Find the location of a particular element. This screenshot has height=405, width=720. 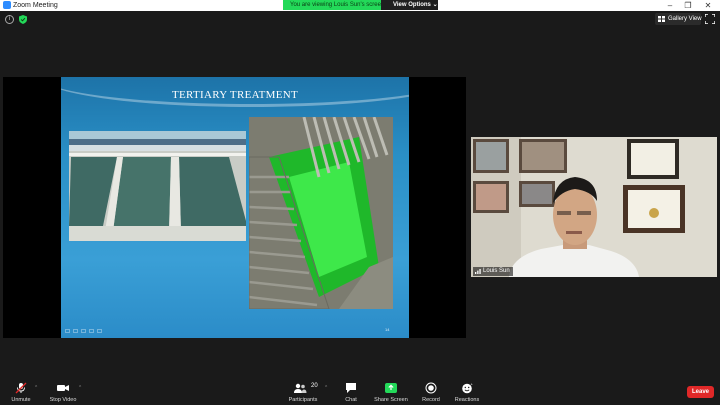

video-camera-icon is located at coordinates (63, 388).